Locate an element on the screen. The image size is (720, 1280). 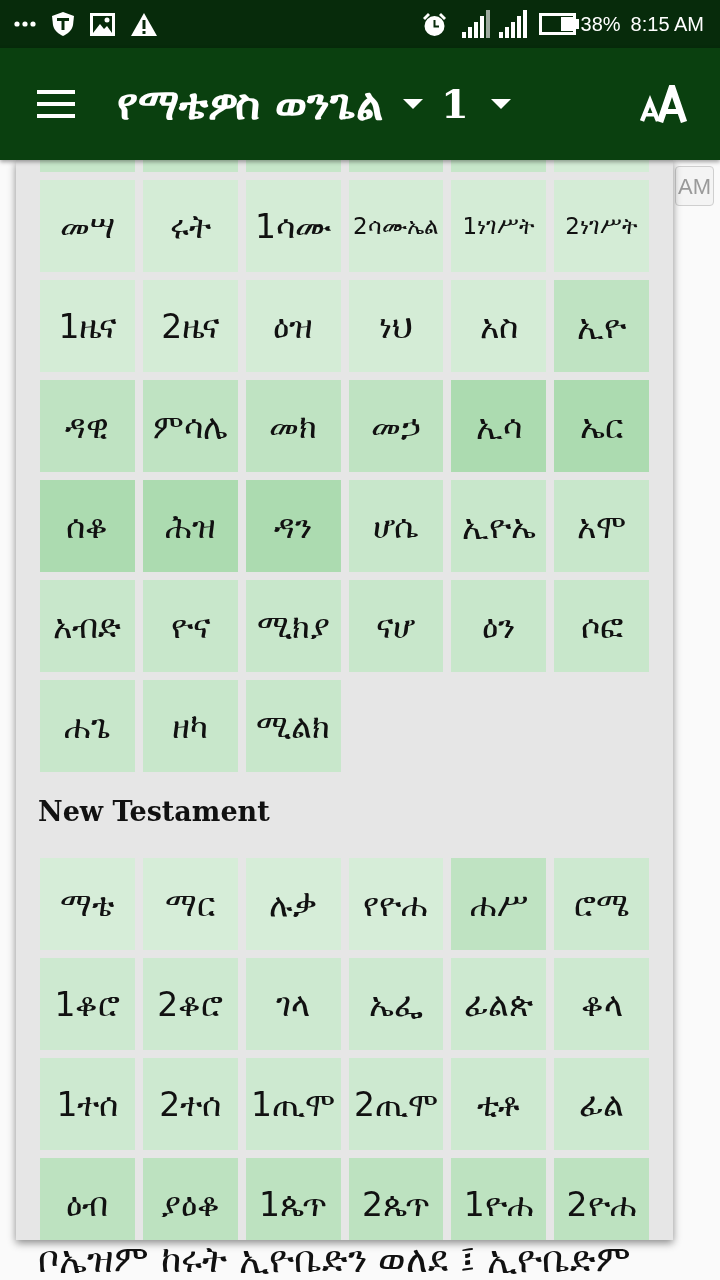
section-heading: New Testament is located at coordinates (154, 812).